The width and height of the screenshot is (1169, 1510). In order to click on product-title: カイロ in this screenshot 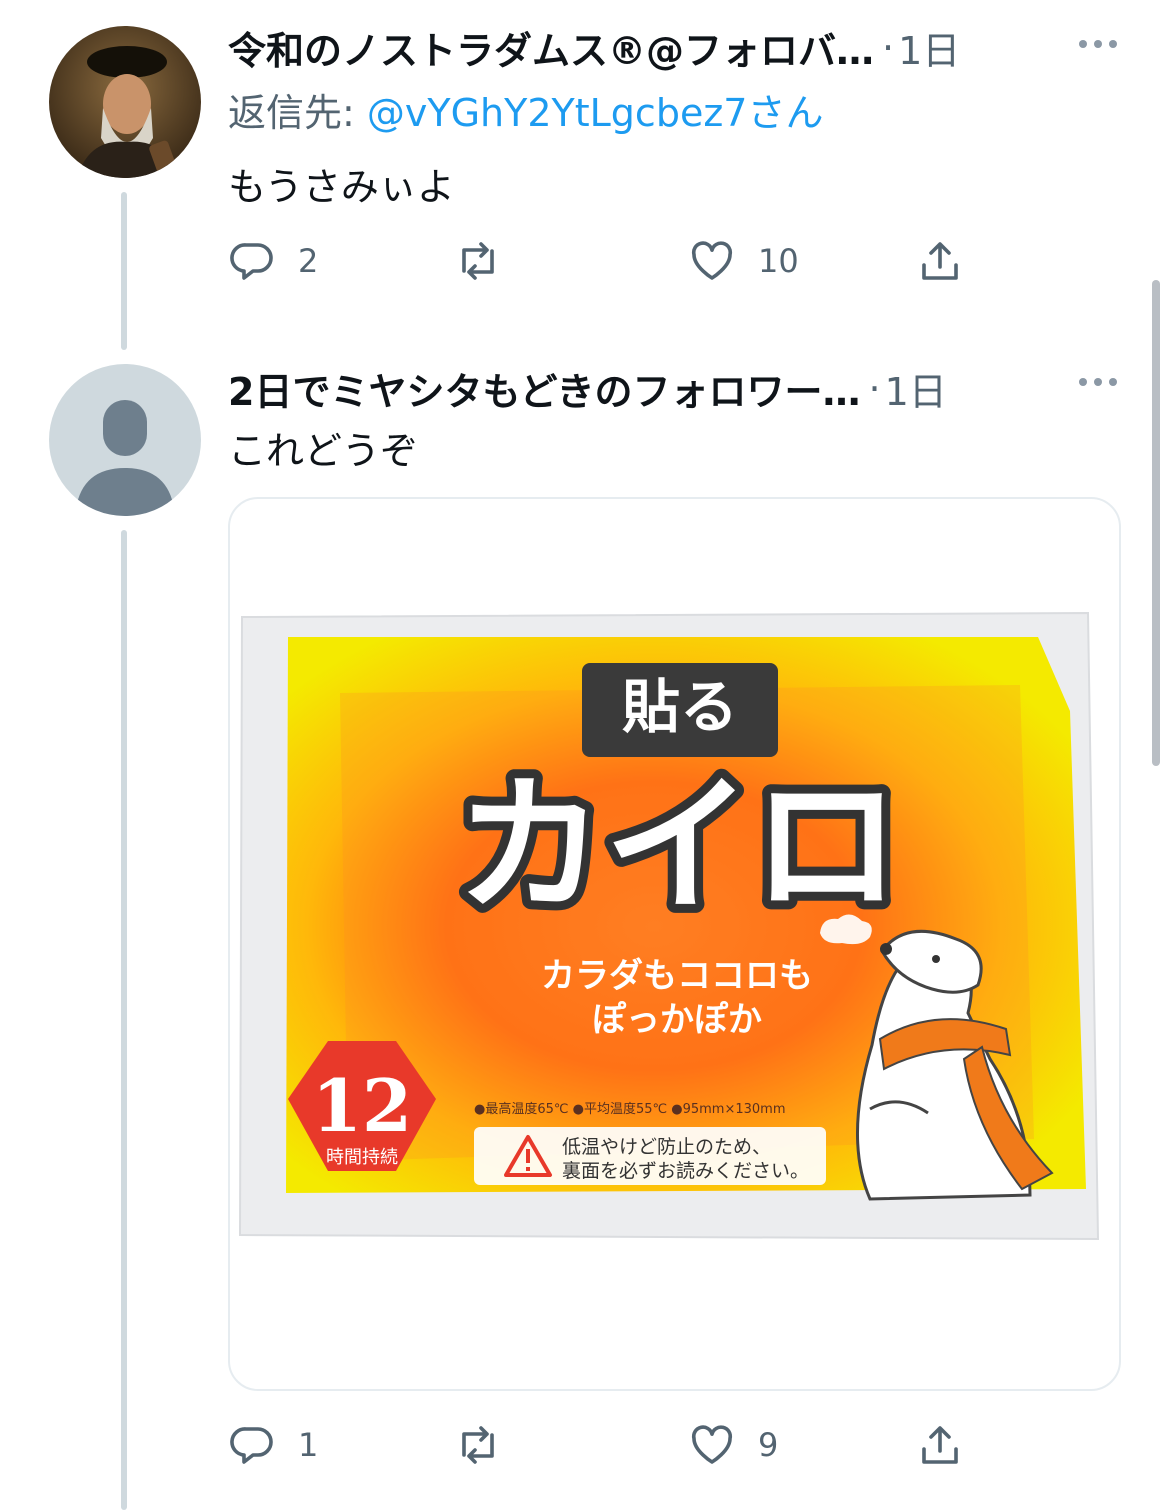, I will do `click(678, 846)`.